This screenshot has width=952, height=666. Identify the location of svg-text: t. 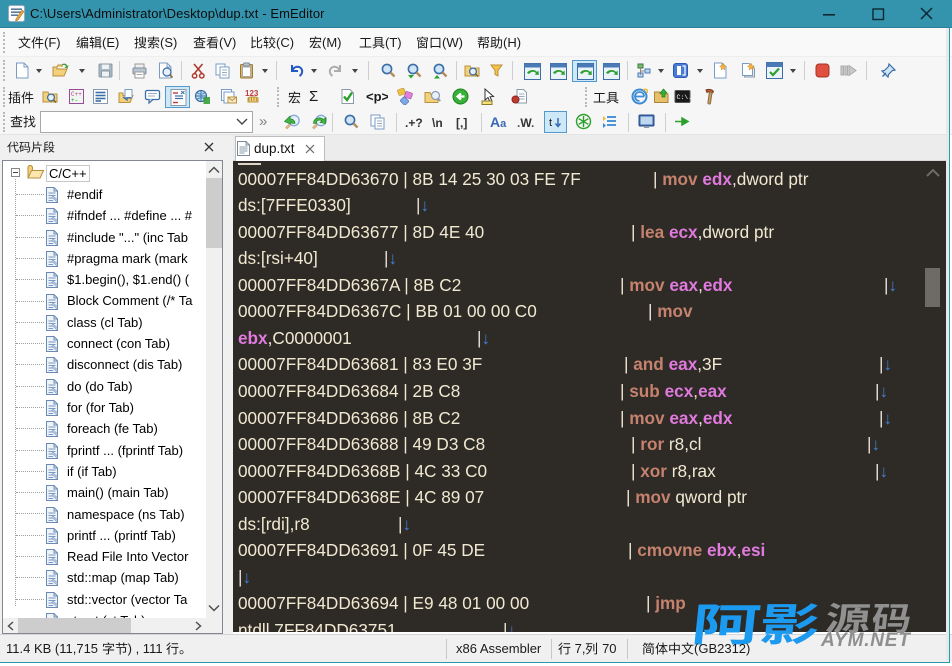
(550, 123).